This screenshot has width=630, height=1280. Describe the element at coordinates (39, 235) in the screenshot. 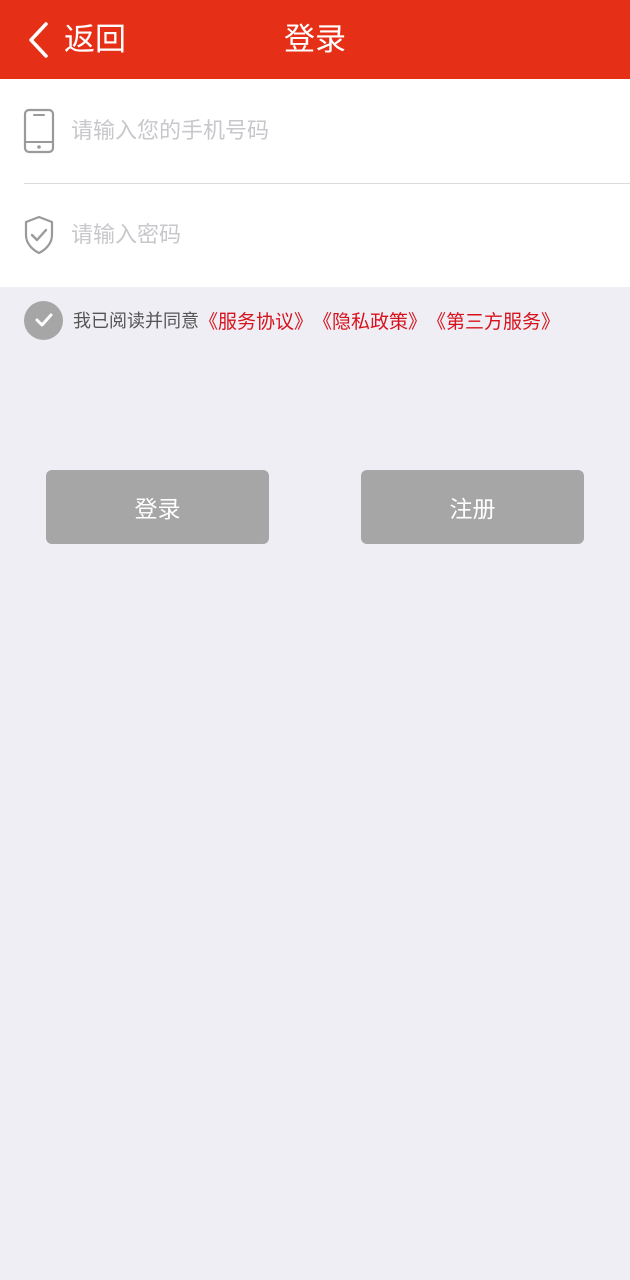

I see `shield-check-icon` at that location.